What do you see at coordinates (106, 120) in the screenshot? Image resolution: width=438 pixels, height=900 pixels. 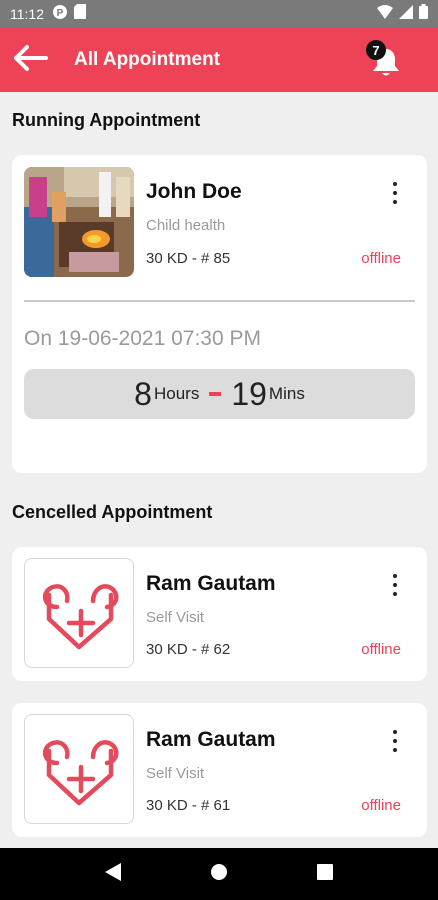 I see `running-section-title: Running Appointment` at bounding box center [106, 120].